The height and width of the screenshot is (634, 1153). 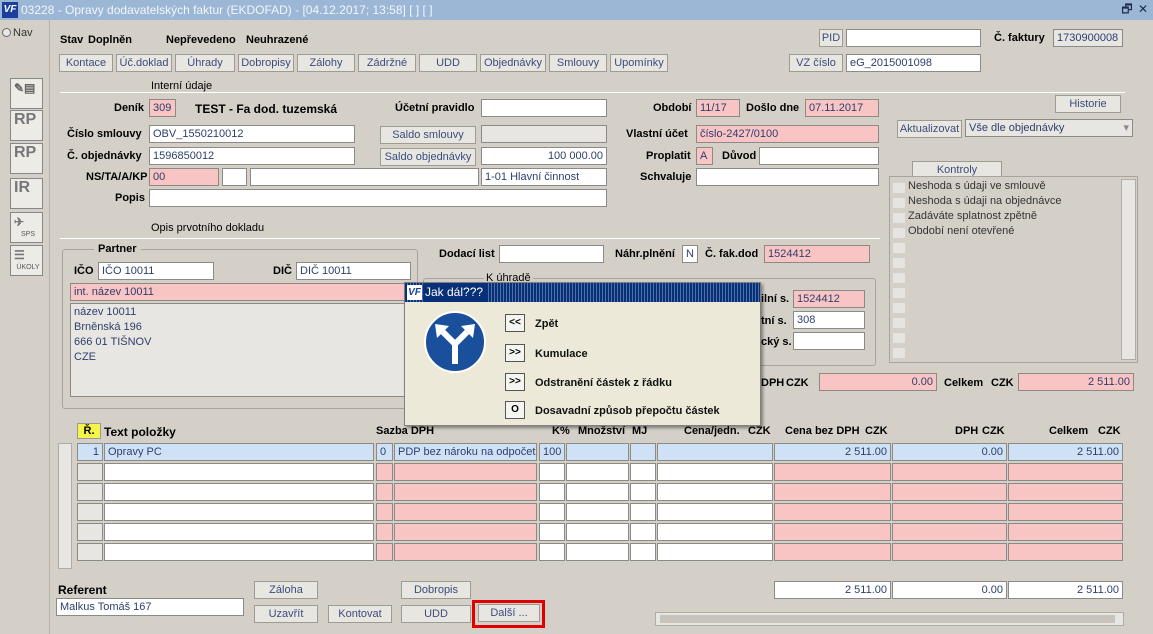 What do you see at coordinates (817, 254) in the screenshot?
I see `cfakdod-field: 1524412` at bounding box center [817, 254].